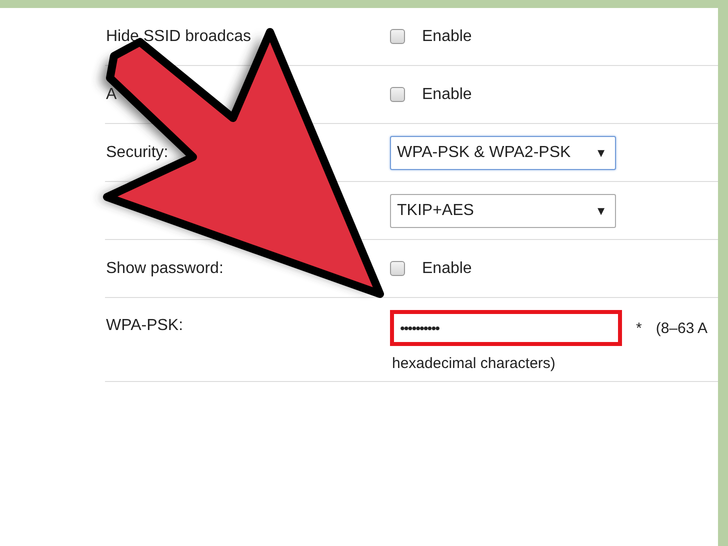 This screenshot has height=546, width=728. What do you see at coordinates (503, 211) in the screenshot?
I see `dropdown: TKIP+AES ▼` at bounding box center [503, 211].